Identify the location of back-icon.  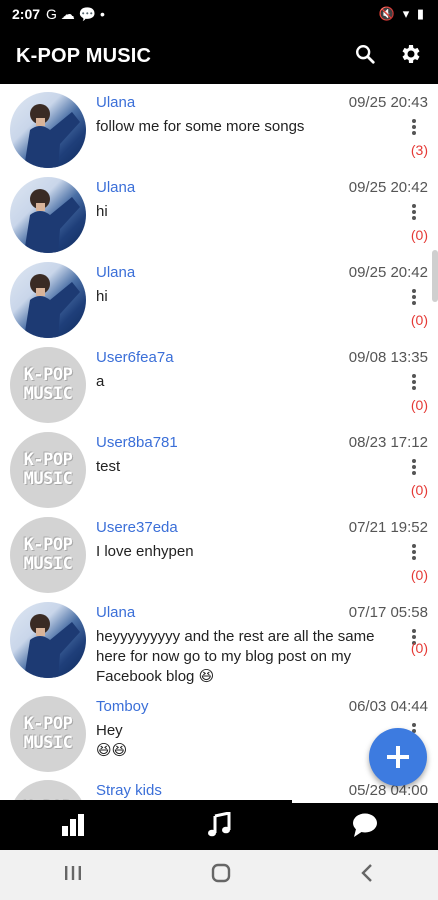
(367, 875).